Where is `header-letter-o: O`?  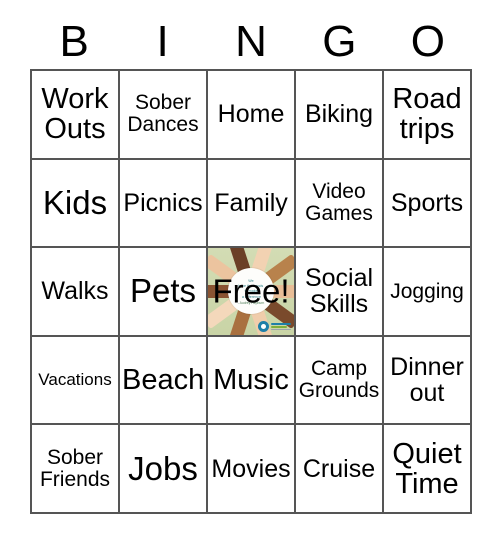 header-letter-o: O is located at coordinates (427, 41).